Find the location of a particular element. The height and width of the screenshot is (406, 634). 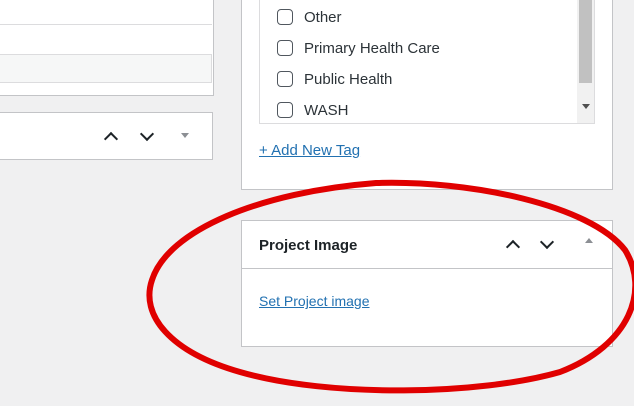

set-project-image-link: Set Project image is located at coordinates (314, 301).